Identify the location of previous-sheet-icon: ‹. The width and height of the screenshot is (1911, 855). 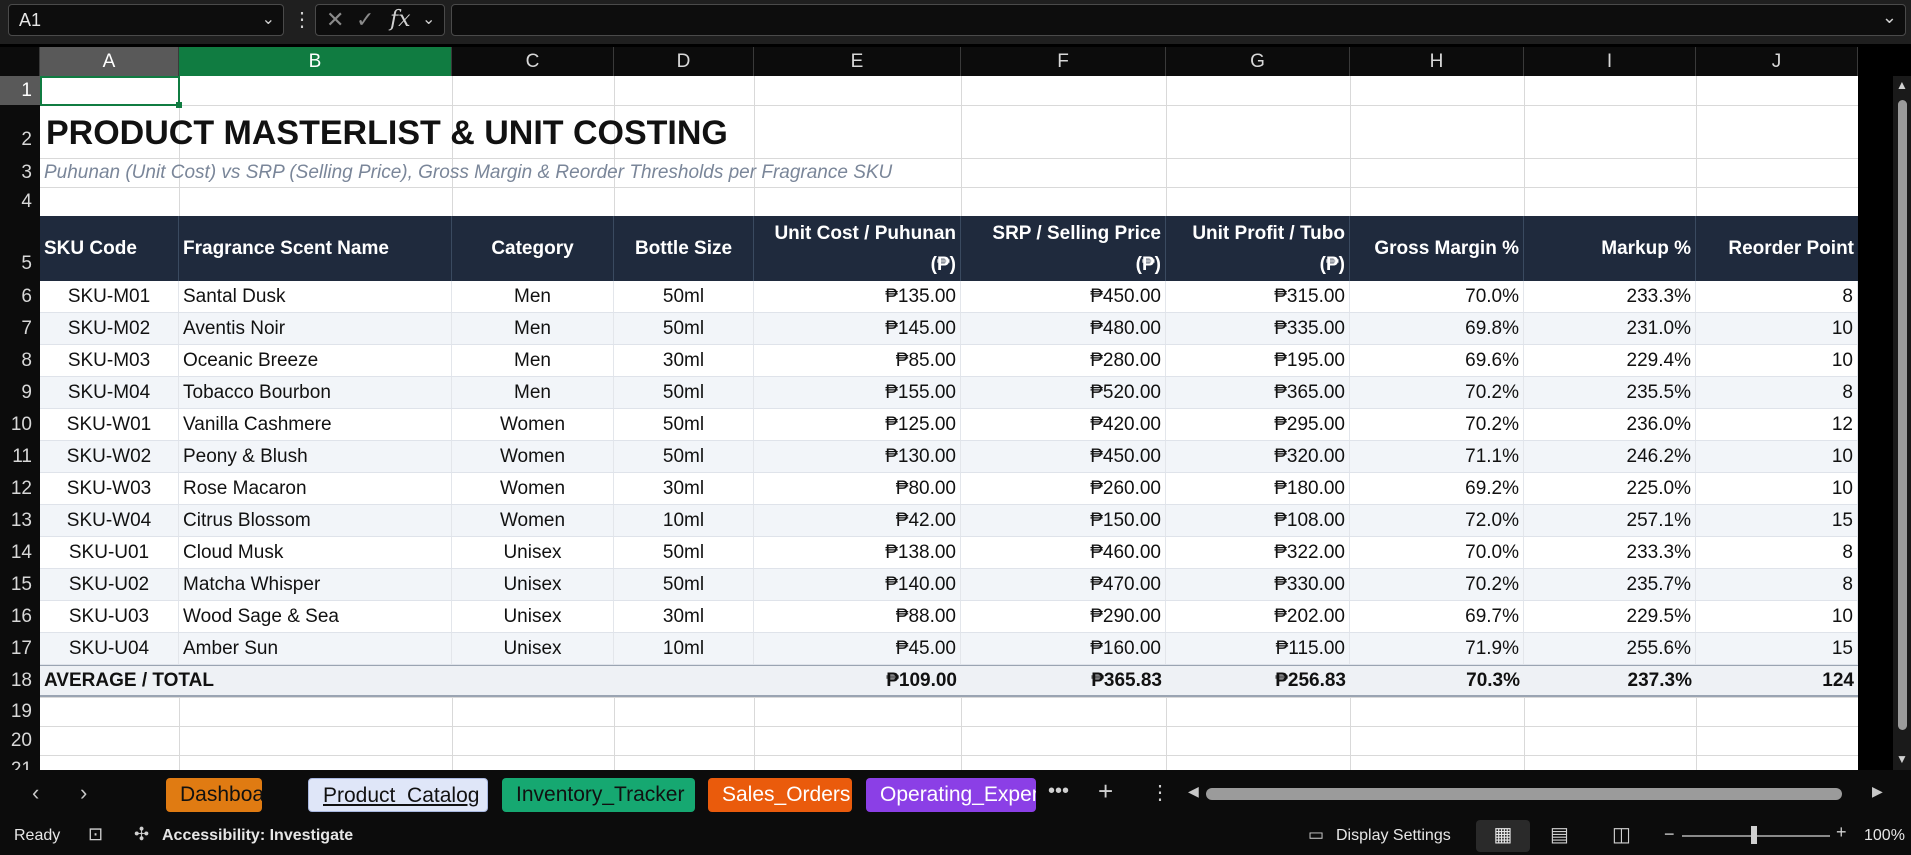
(35, 793).